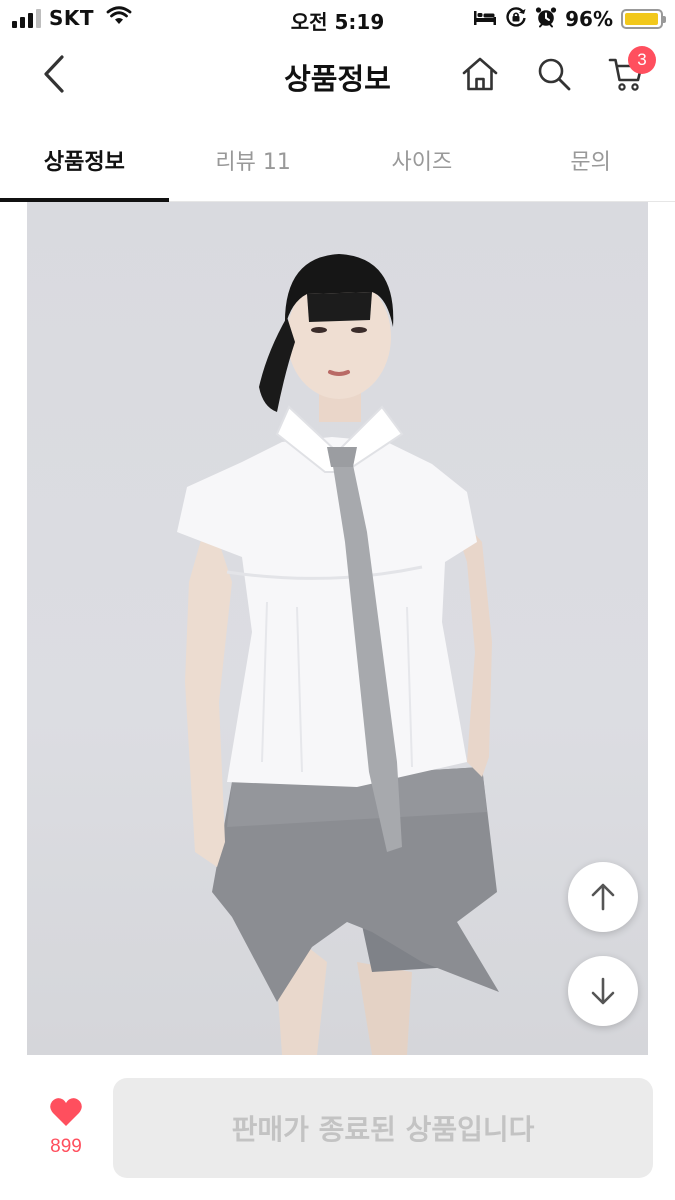  I want to click on search-icon, so click(554, 76).